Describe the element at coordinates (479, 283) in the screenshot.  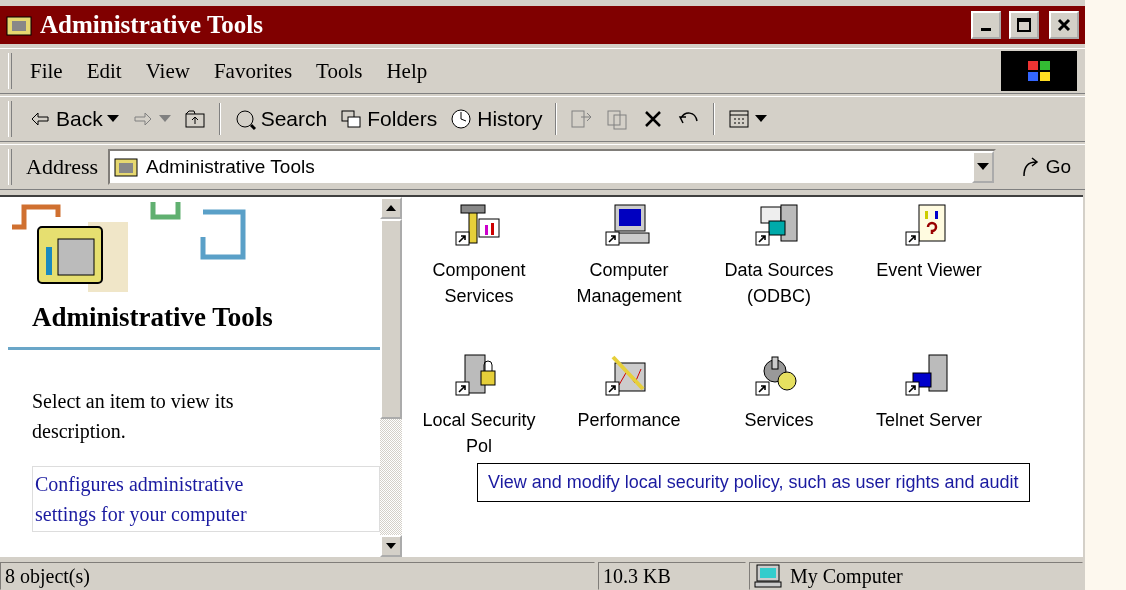
I see `item-label: Component Services` at that location.